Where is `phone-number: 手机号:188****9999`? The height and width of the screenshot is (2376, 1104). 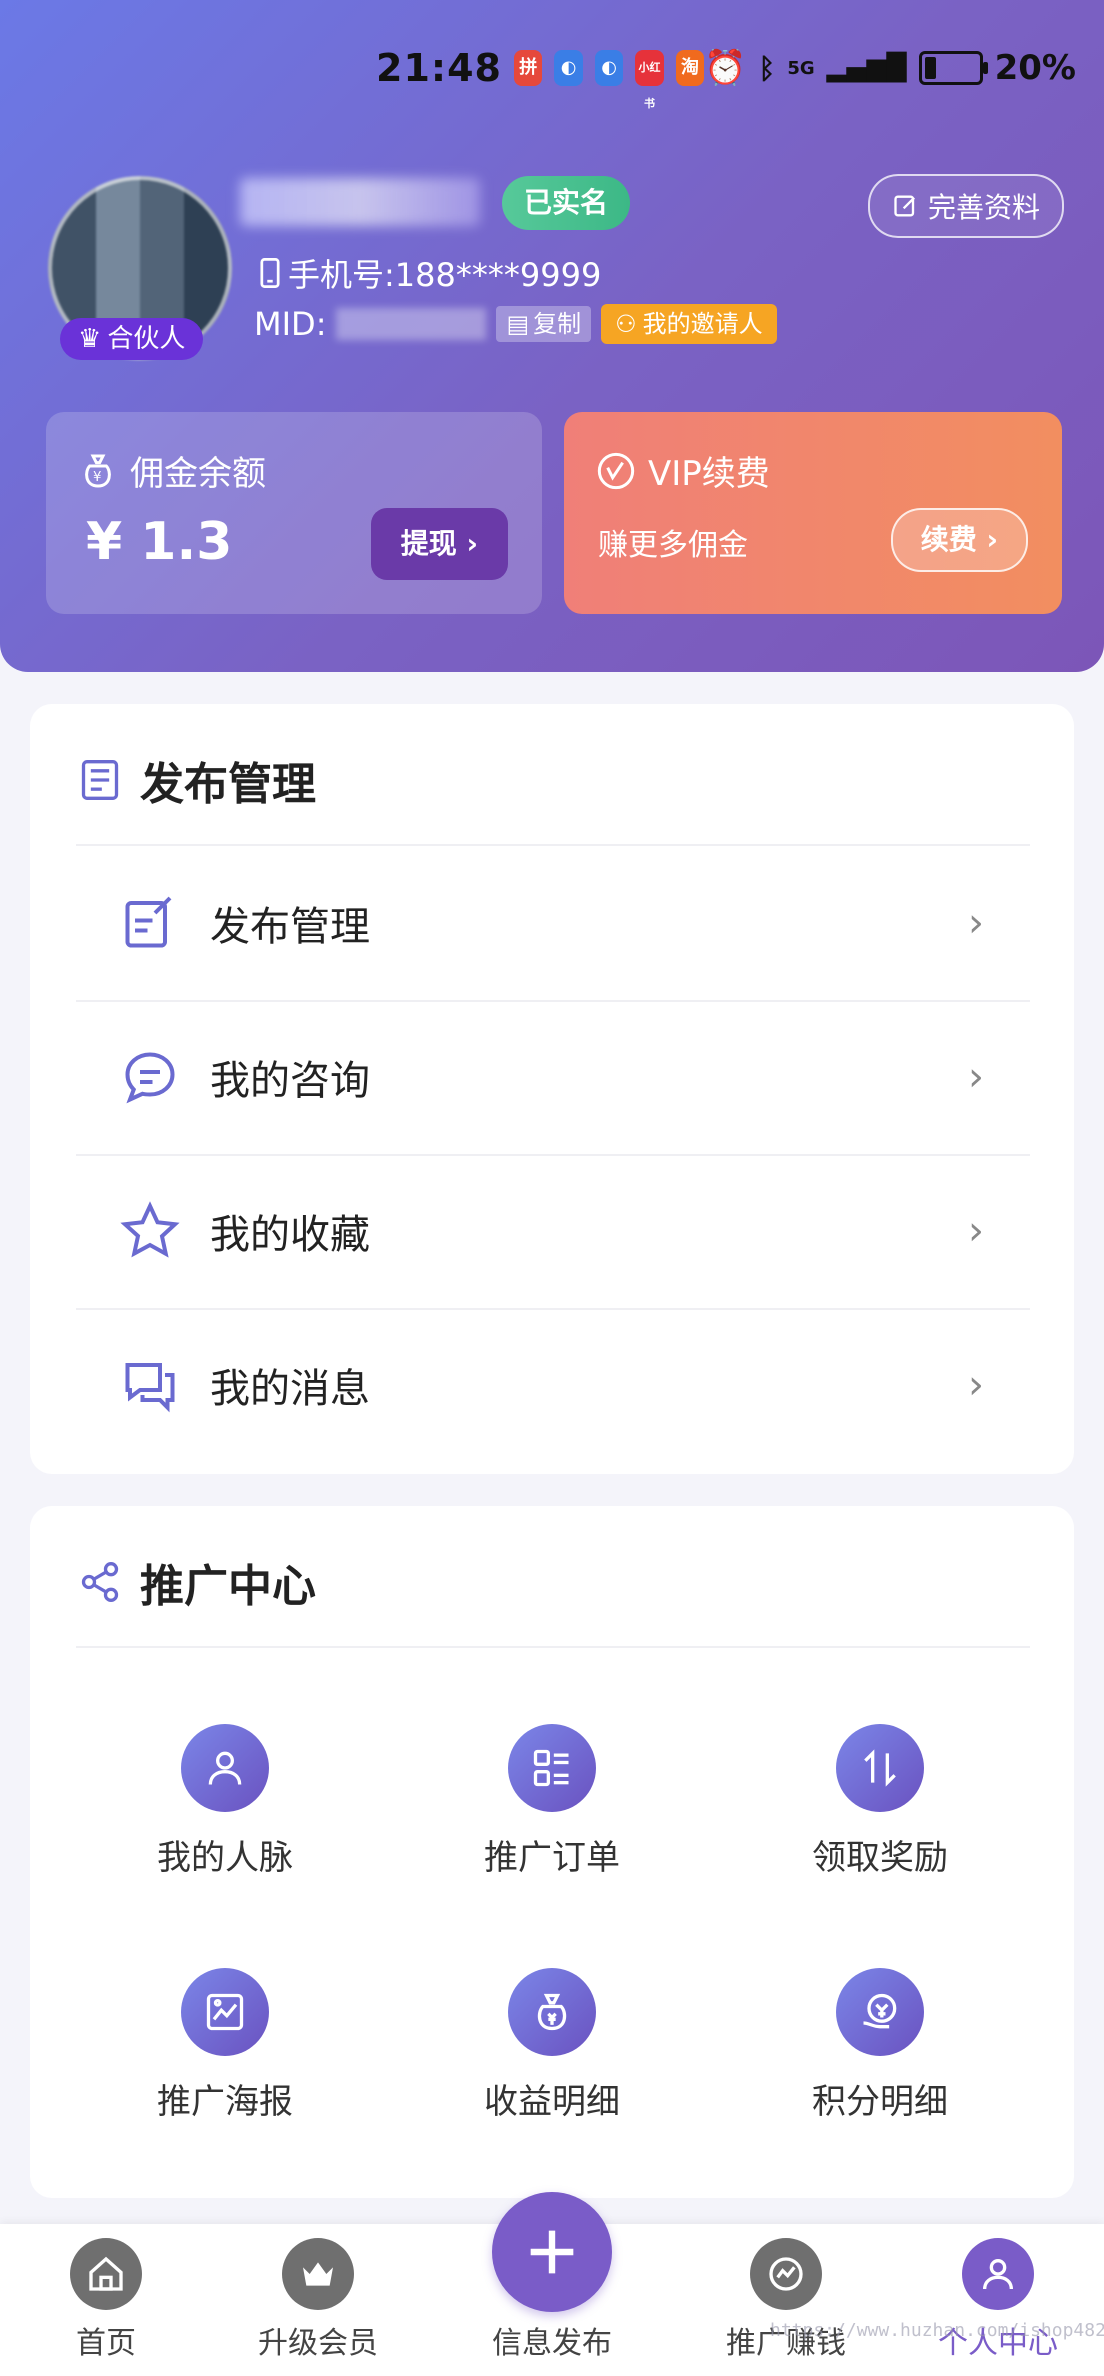
phone-number: 手机号:188****9999 is located at coordinates (429, 273).